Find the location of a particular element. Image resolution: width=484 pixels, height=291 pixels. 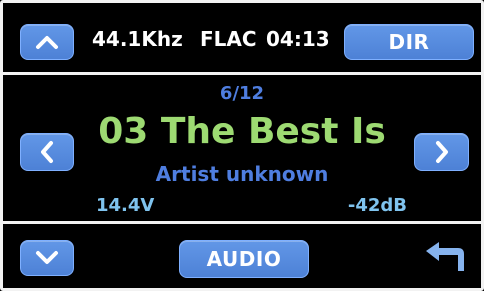

top-divider is located at coordinates (242, 73).